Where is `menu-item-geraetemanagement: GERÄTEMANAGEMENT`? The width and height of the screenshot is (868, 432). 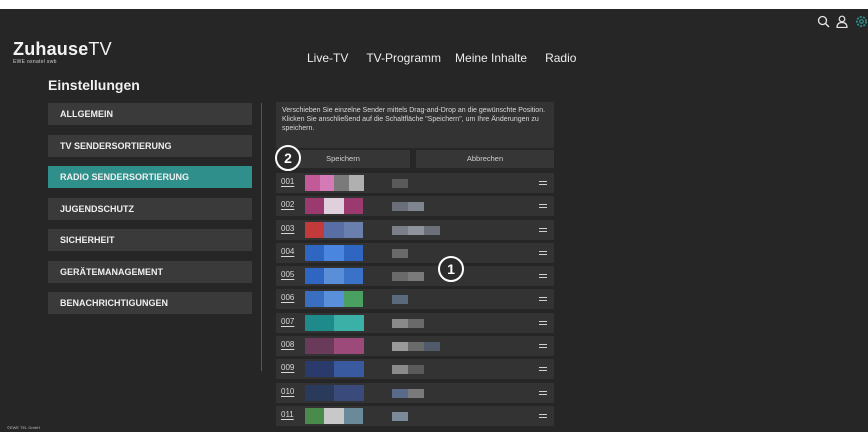 menu-item-geraetemanagement: GERÄTEMANAGEMENT is located at coordinates (150, 271).